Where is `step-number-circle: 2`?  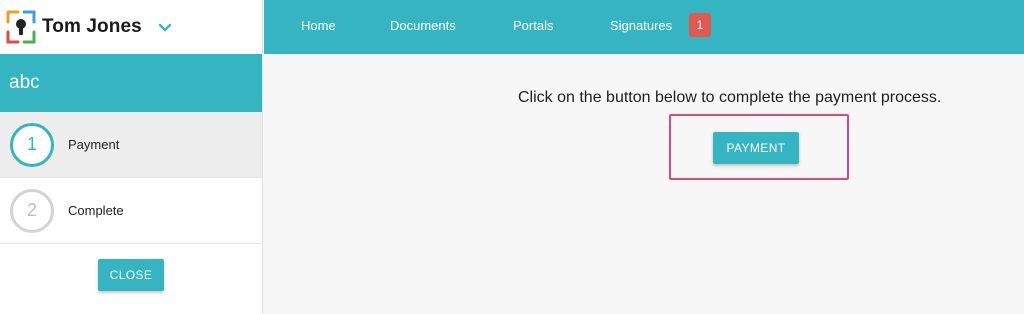
step-number-circle: 2 is located at coordinates (32, 210).